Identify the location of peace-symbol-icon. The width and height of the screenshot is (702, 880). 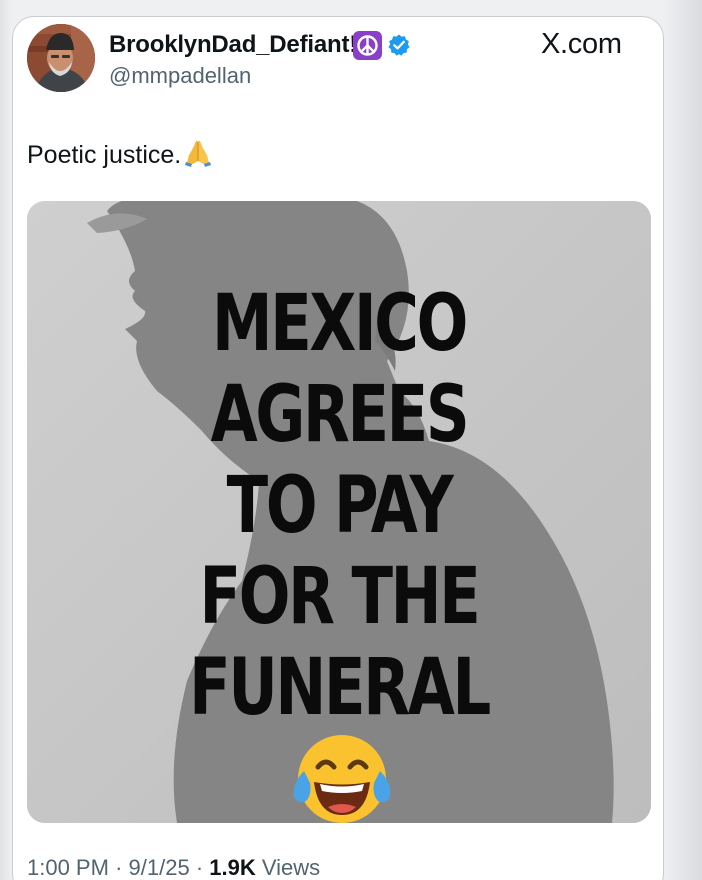
(367, 45).